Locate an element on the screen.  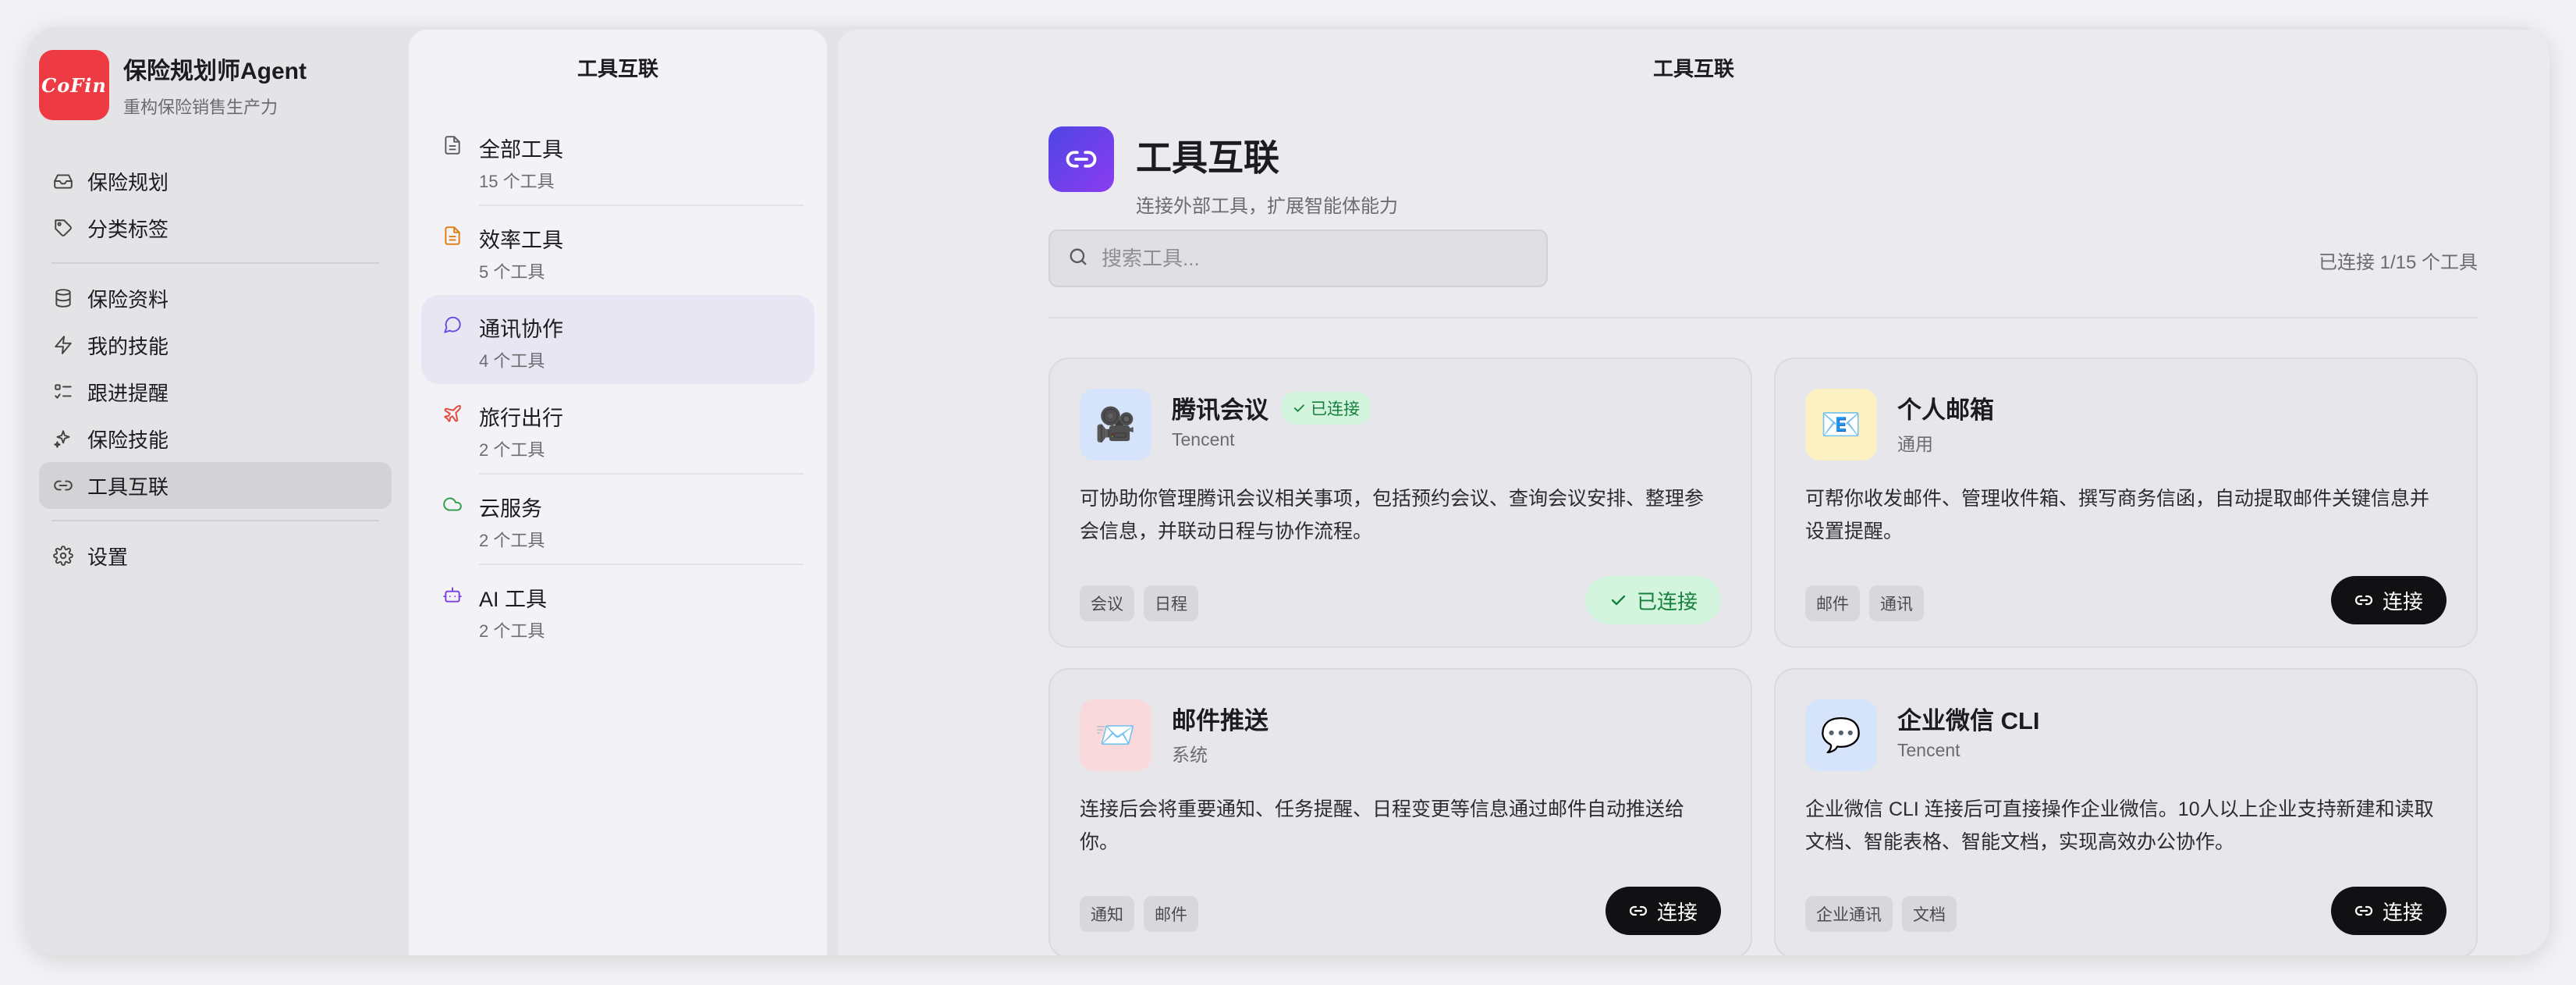
button-label: 已连接 is located at coordinates (1667, 601).